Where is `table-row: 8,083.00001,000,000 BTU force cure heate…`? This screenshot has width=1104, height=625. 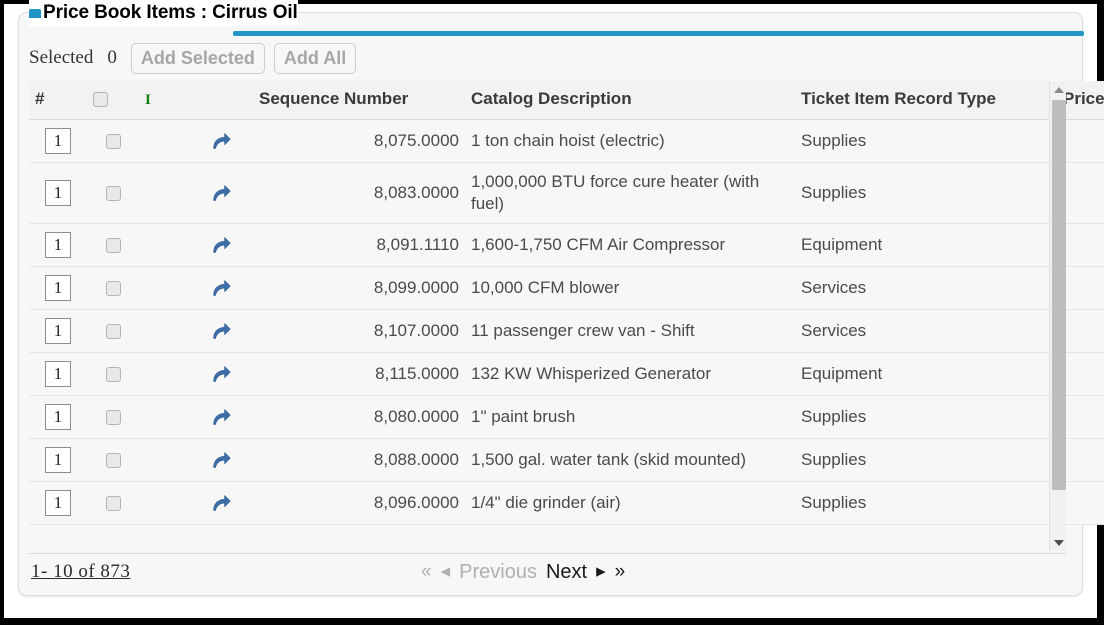 table-row: 8,083.00001,000,000 BTU force cure heate… is located at coordinates (566, 193).